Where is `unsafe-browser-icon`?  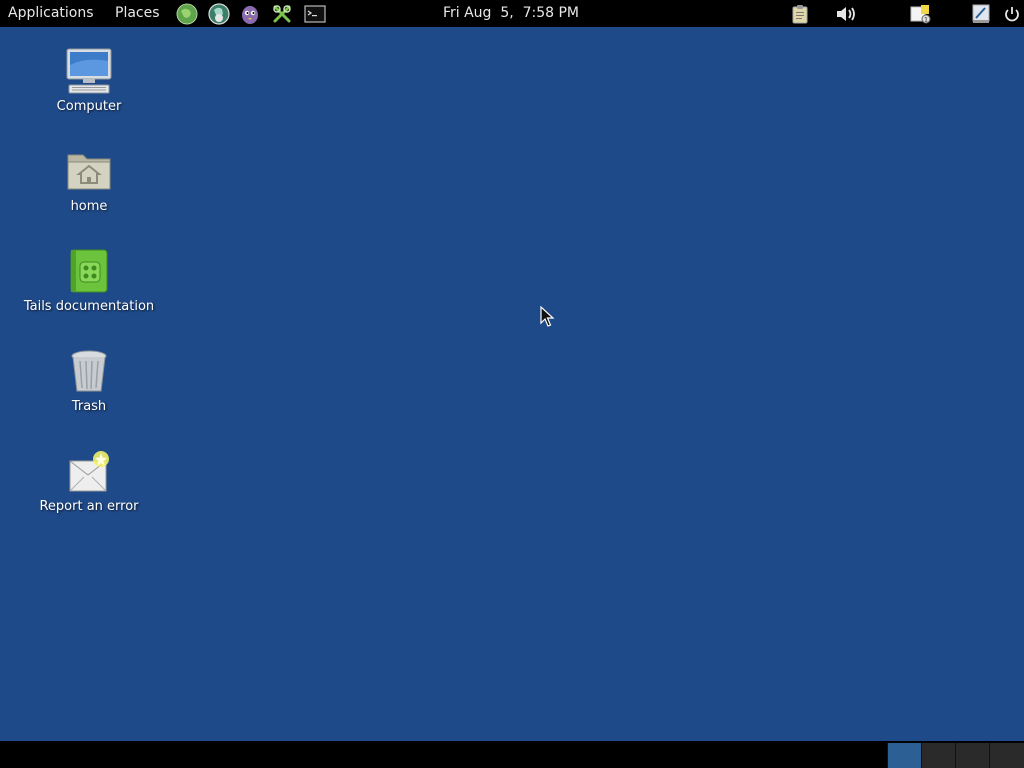
unsafe-browser-icon is located at coordinates (219, 13).